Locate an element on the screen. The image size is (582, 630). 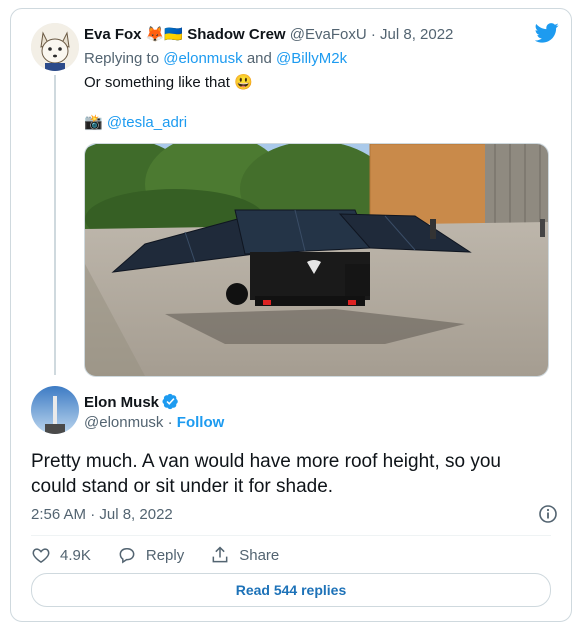
like-button: 4.9K is located at coordinates (61, 555).